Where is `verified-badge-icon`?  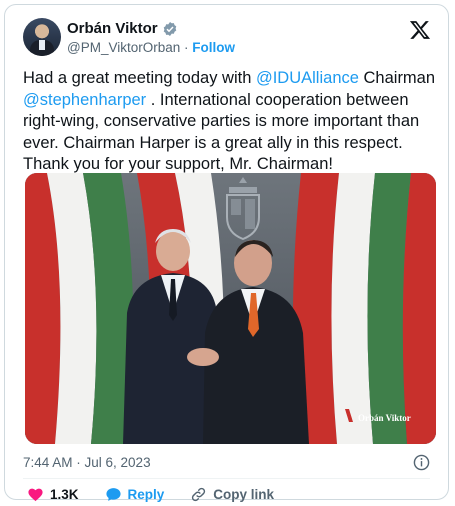
verified-badge-icon is located at coordinates (169, 28).